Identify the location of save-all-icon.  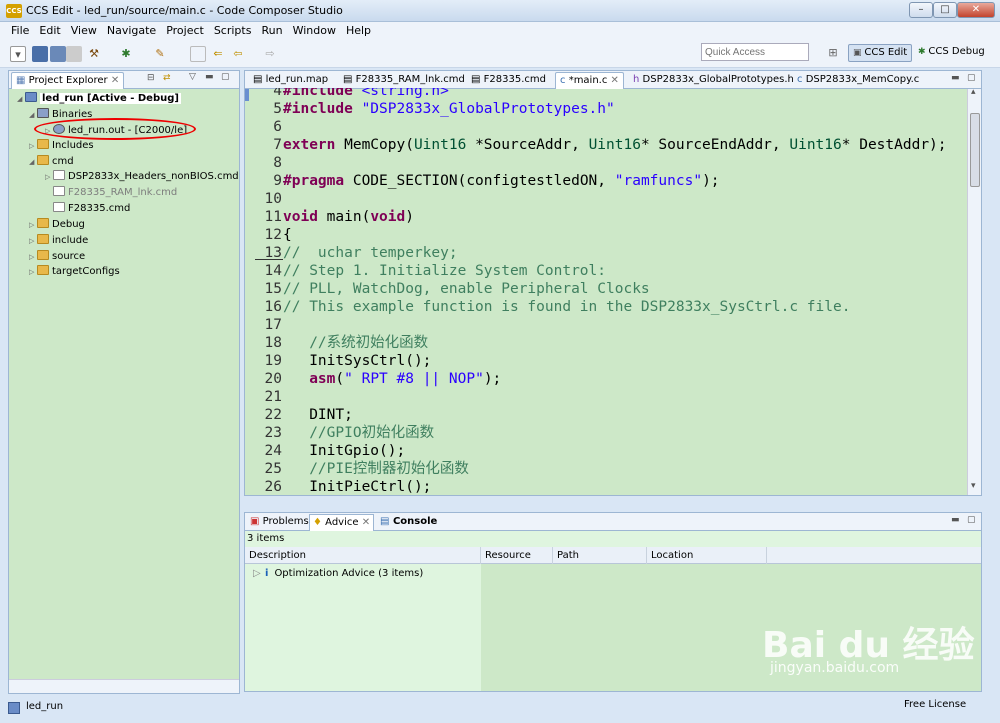
(58, 54).